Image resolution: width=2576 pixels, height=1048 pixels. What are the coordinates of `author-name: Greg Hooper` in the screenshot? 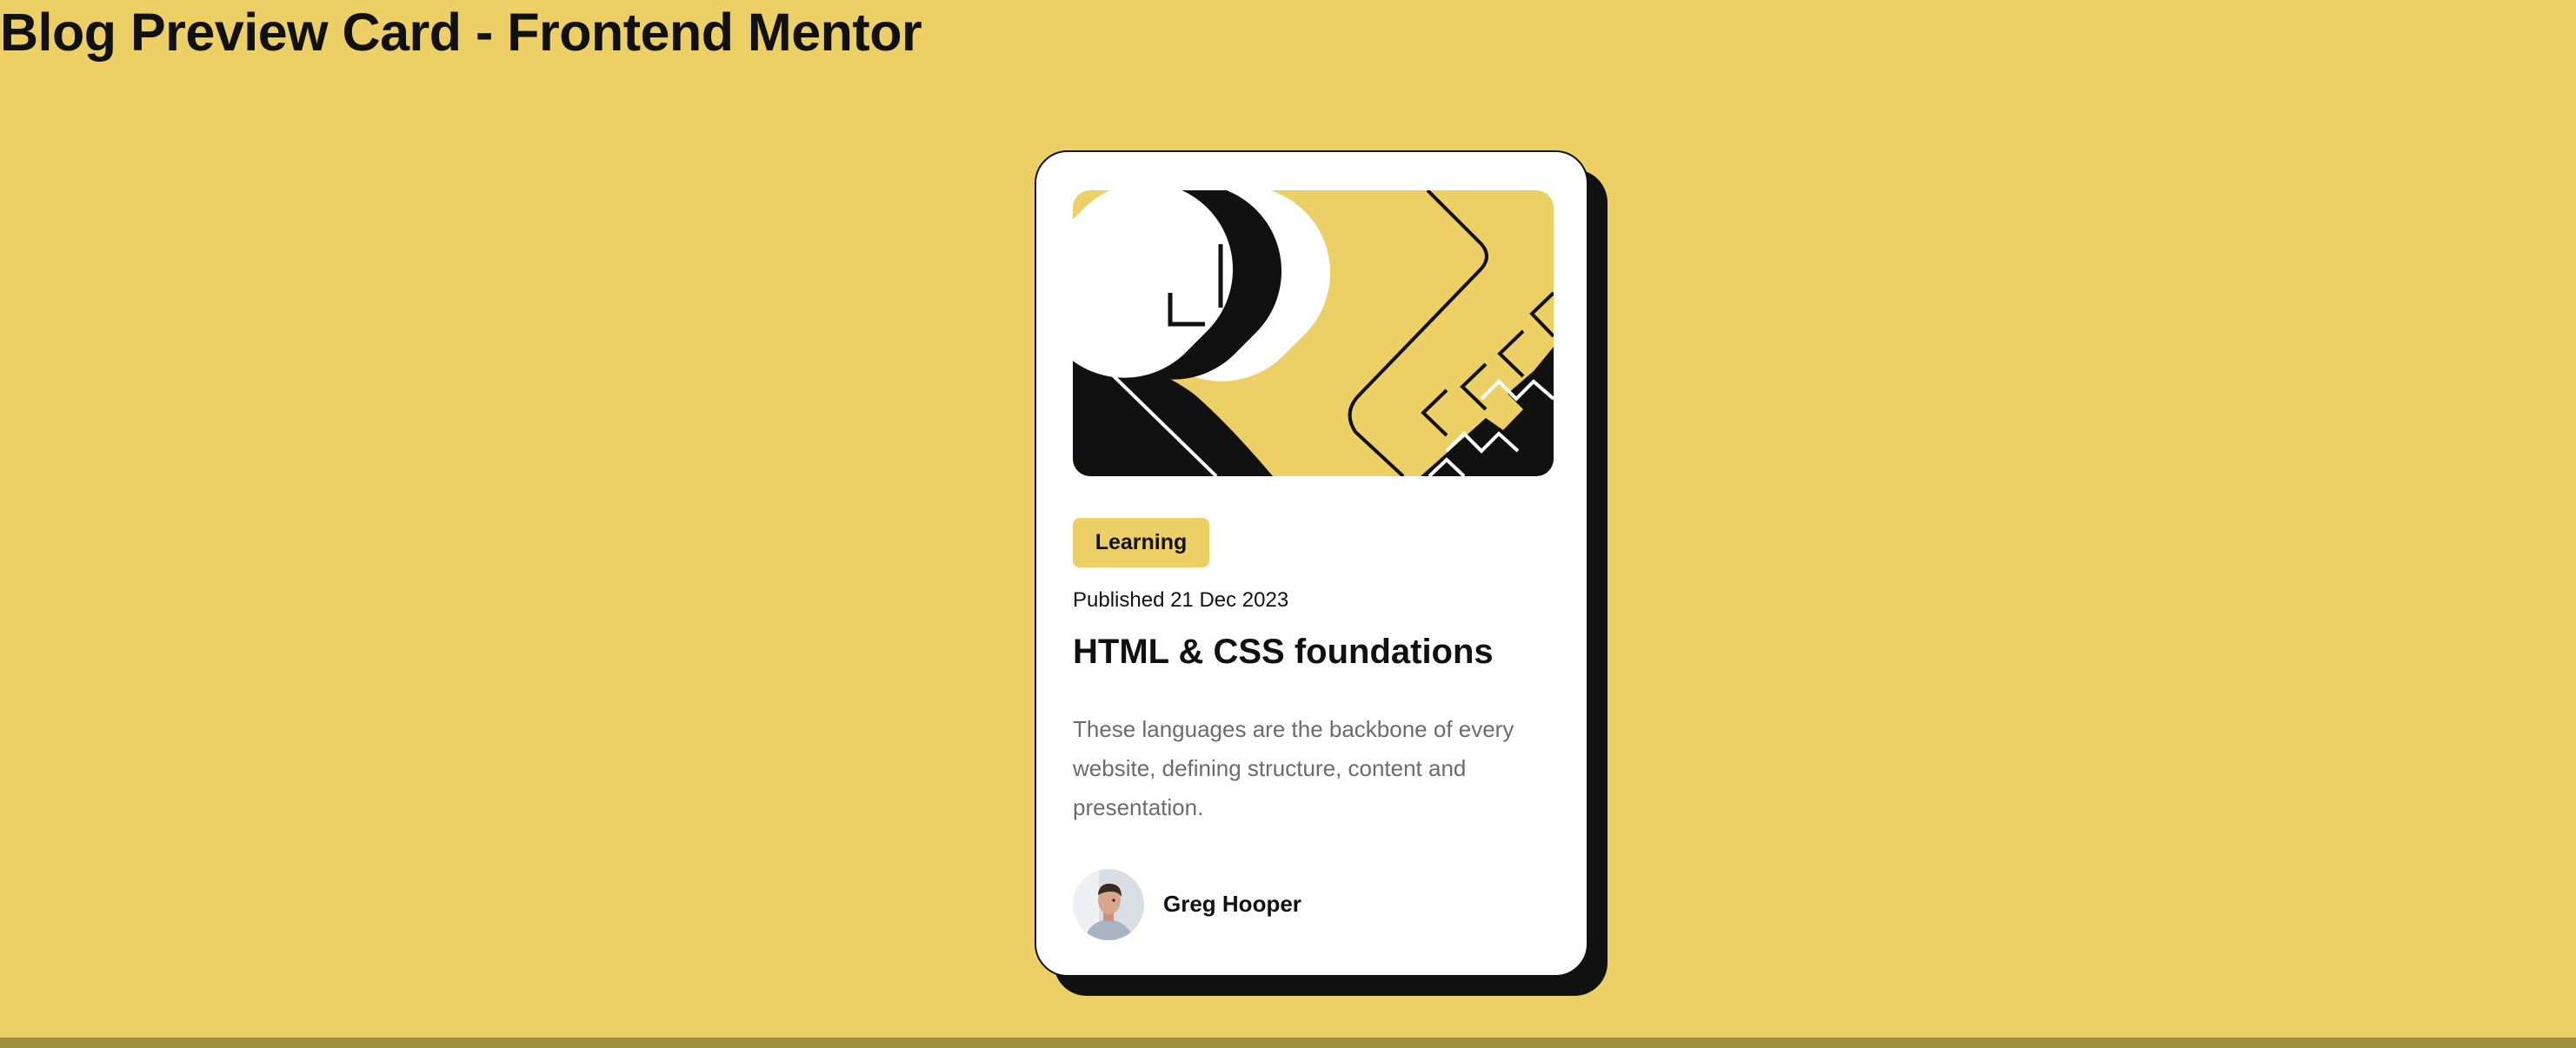 It's located at (1232, 904).